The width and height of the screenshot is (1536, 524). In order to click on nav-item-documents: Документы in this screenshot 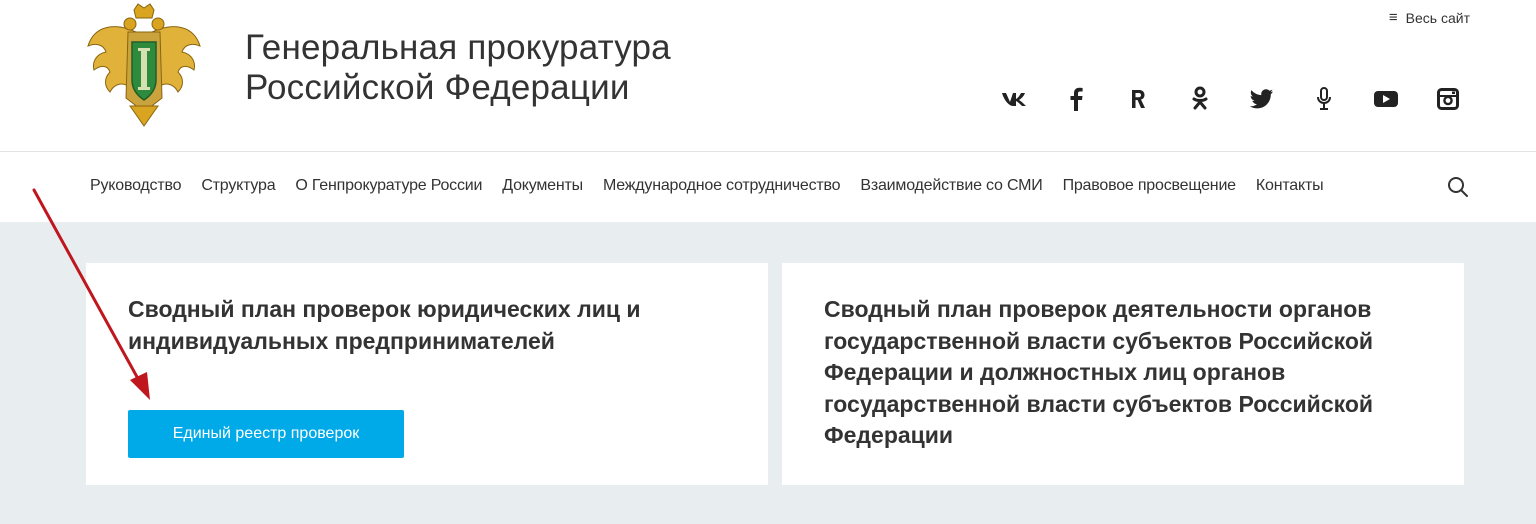, I will do `click(542, 186)`.